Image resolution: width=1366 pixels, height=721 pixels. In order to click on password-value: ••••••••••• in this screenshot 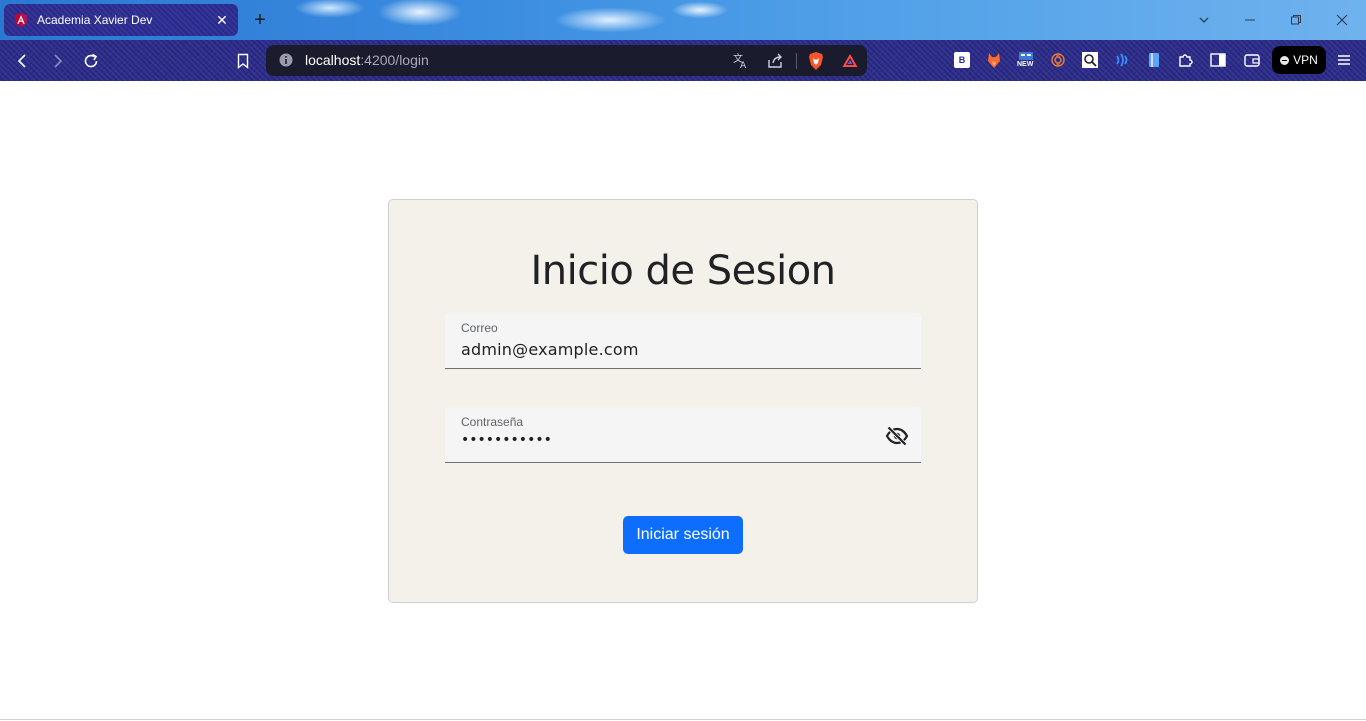, I will do `click(506, 440)`.